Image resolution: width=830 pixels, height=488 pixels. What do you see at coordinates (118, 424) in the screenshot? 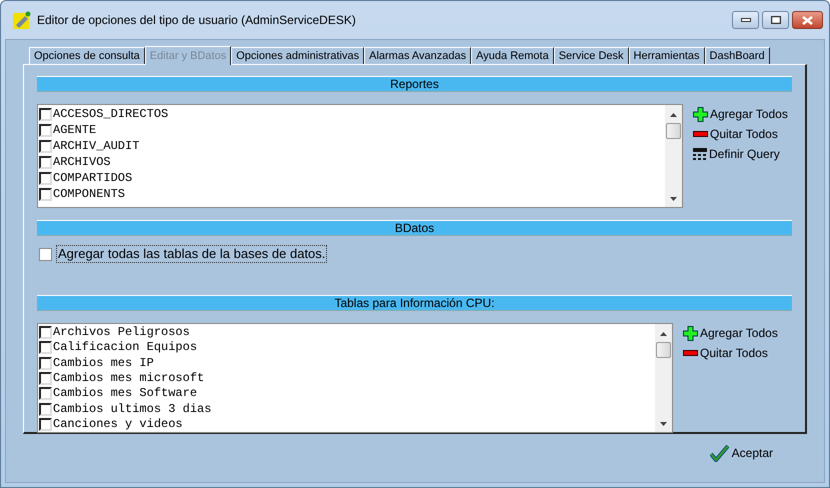
I see `list-item: Canciones y videos` at bounding box center [118, 424].